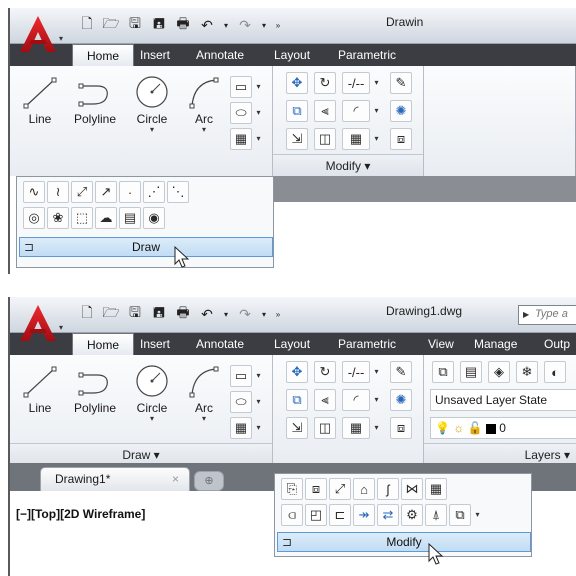 The height and width of the screenshot is (576, 576). Describe the element at coordinates (155, 55) in the screenshot. I see `tab-insert: Insert` at that location.